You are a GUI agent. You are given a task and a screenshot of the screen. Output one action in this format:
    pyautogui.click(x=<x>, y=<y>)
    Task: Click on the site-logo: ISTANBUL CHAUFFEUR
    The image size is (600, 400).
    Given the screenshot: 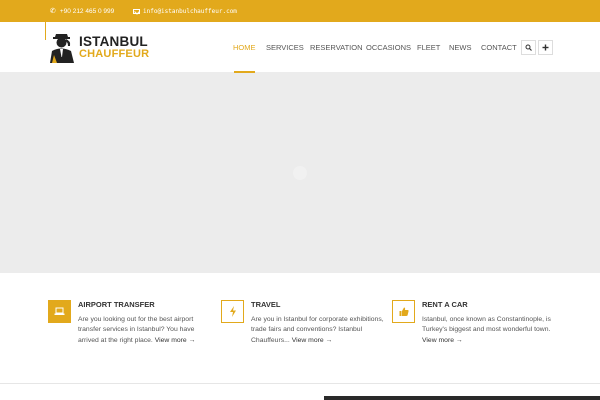 What is the action you would take?
    pyautogui.click(x=98, y=48)
    